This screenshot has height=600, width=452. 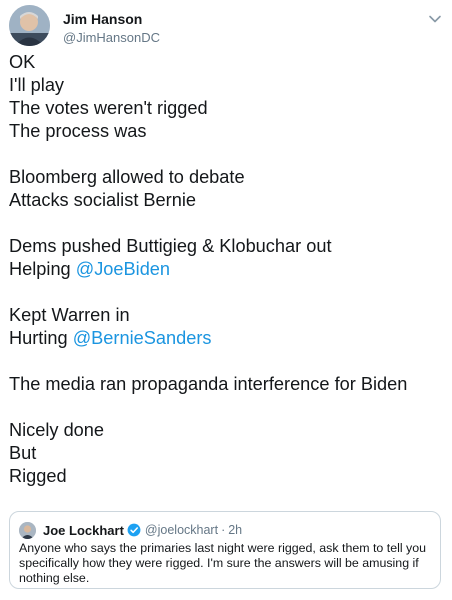 What do you see at coordinates (69, 315) in the screenshot?
I see `tweet-line: Kept Warren in` at bounding box center [69, 315].